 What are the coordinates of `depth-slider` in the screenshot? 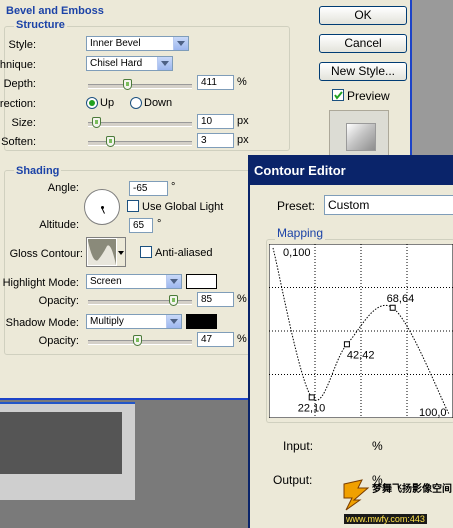 It's located at (140, 84).